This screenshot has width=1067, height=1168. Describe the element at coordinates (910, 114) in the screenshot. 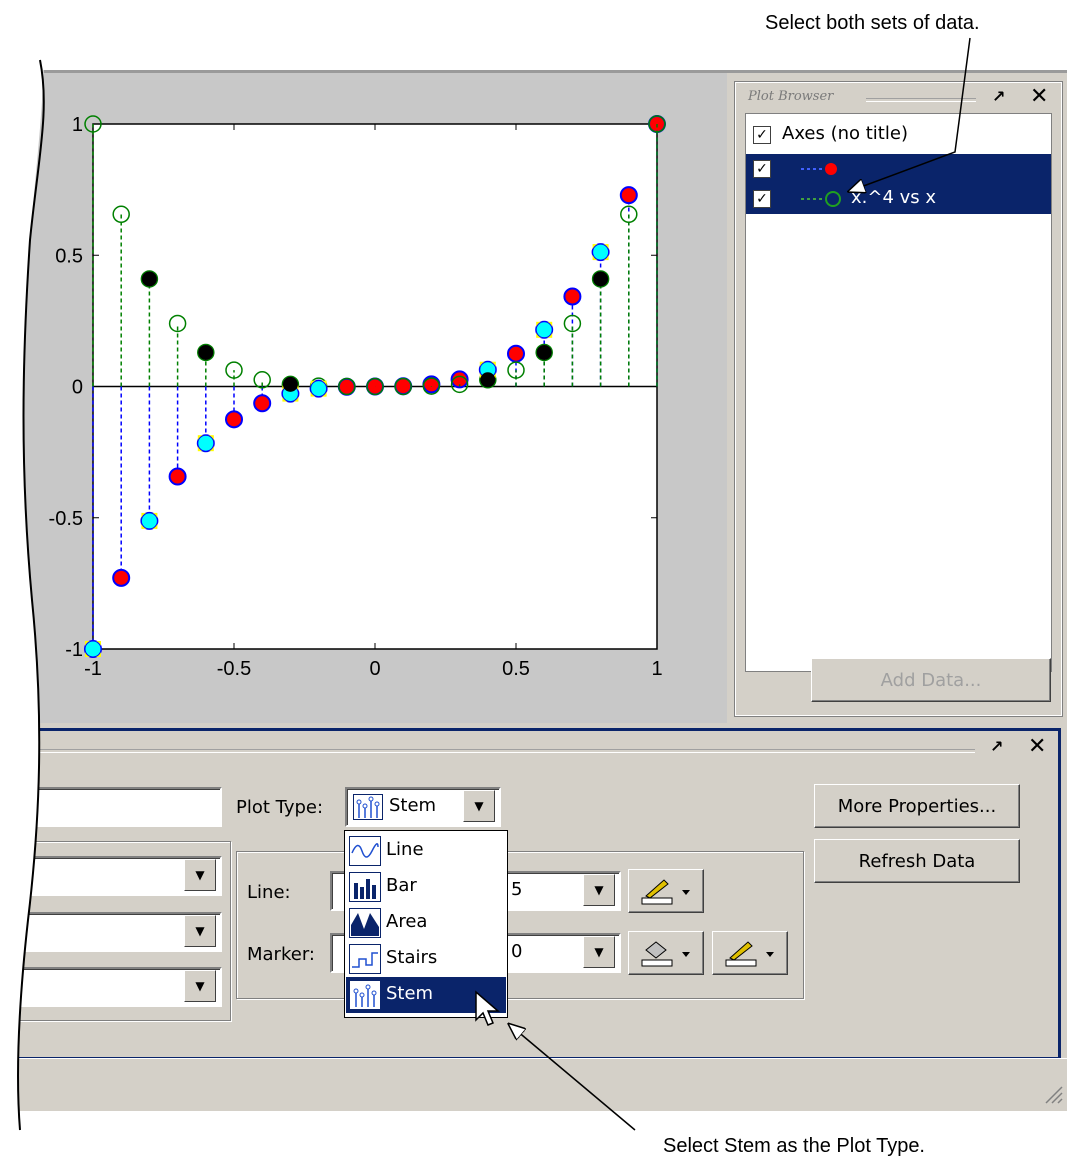

I see `arrow-to-series` at that location.